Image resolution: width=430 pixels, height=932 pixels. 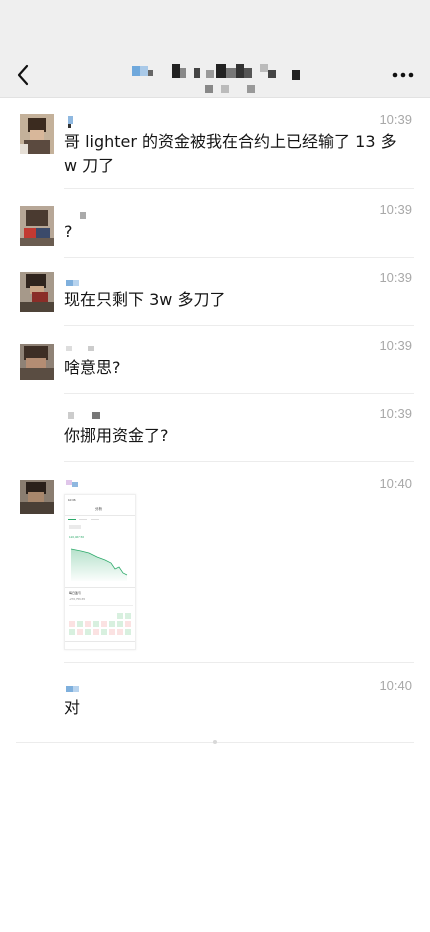 I want to click on thumb-section: 每日盈亏, so click(x=75, y=593).